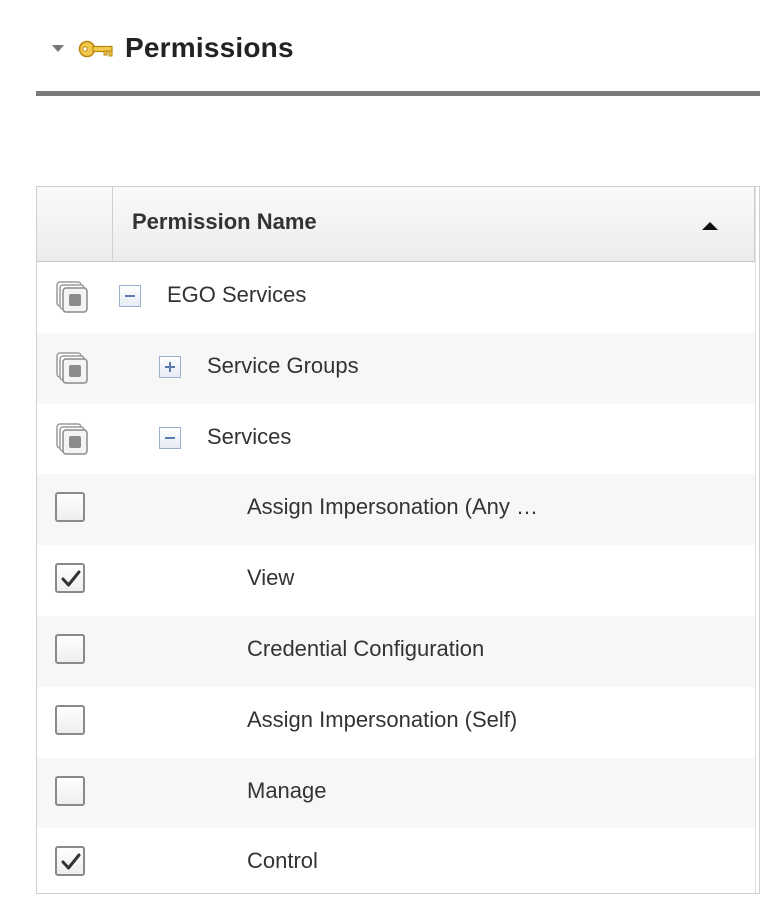 The image size is (776, 922). Describe the element at coordinates (237, 294) in the screenshot. I see `row-label: EGO Services` at that location.